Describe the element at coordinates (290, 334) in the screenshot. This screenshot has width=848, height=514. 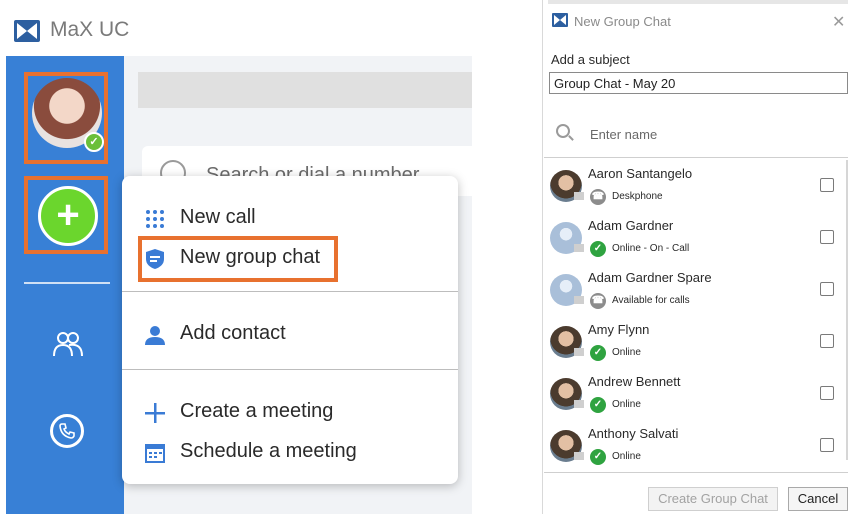
I see `menu-add-contact: Add contact` at that location.